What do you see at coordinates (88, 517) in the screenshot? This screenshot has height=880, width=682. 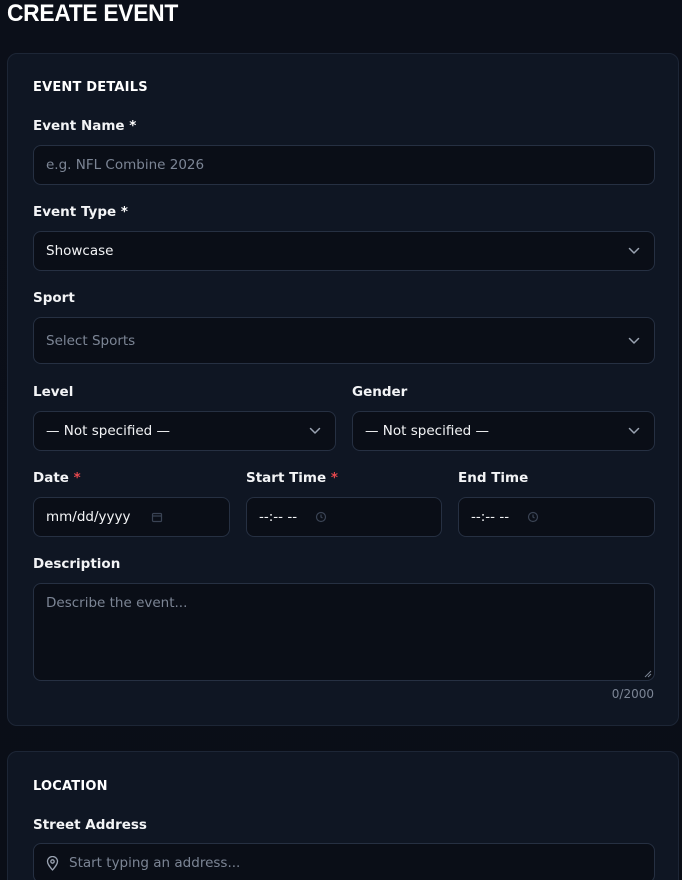 I see `date-placeholder: mm/dd/yyyy` at bounding box center [88, 517].